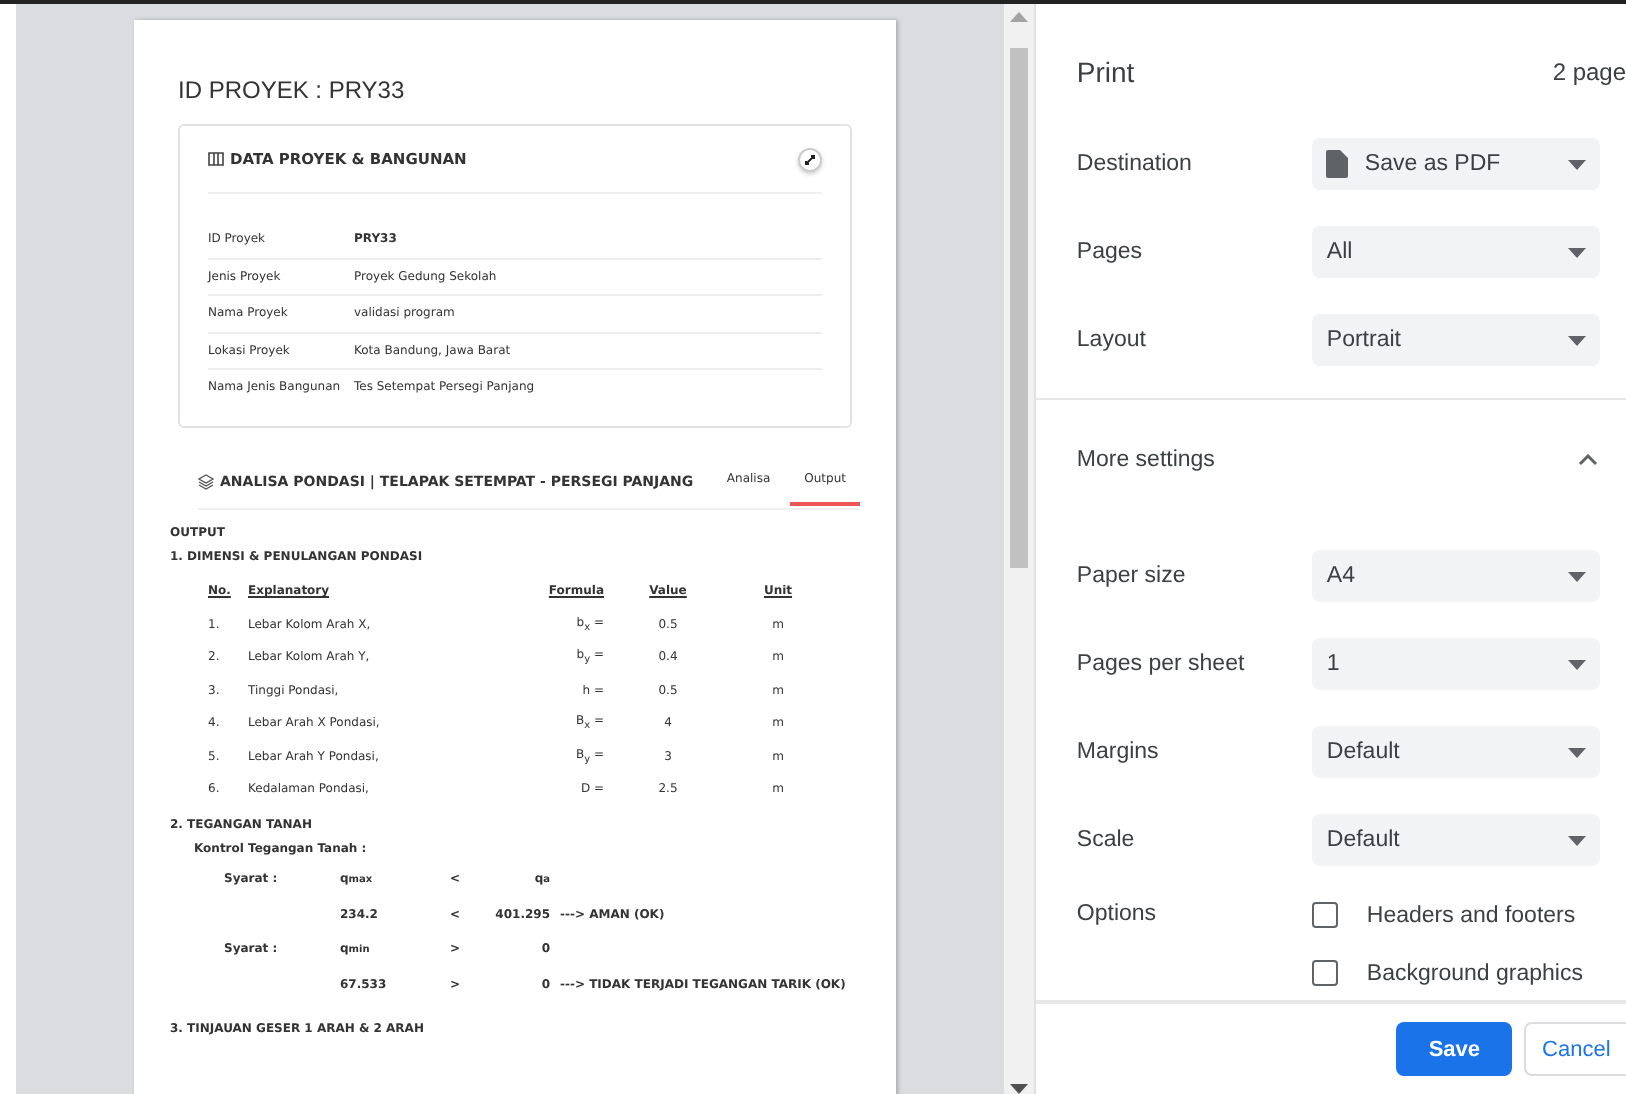  What do you see at coordinates (1456, 340) in the screenshot?
I see `setting-select: Portrait` at bounding box center [1456, 340].